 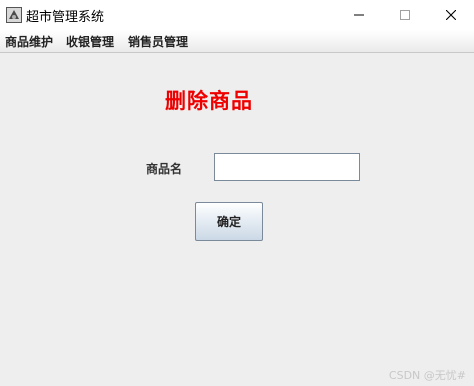 What do you see at coordinates (209, 100) in the screenshot?
I see `page-title: 删除商品` at bounding box center [209, 100].